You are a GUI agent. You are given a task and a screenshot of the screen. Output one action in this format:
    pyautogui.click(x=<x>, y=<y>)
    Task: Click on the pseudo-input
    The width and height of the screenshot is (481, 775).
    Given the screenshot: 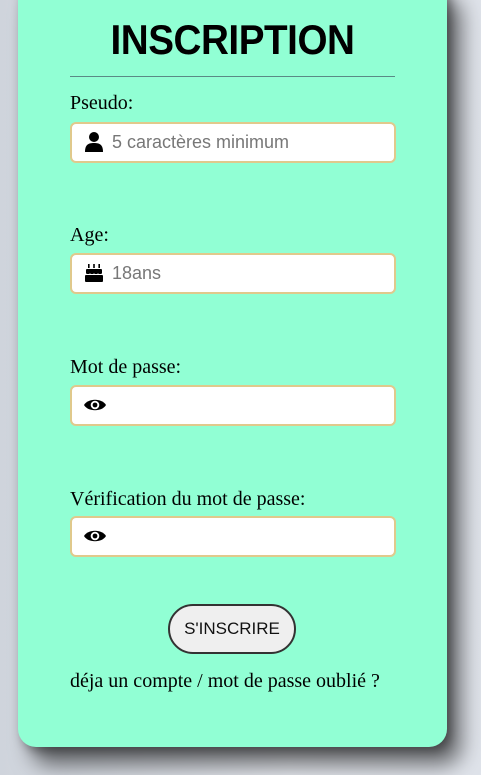 What is the action you would take?
    pyautogui.click(x=247, y=142)
    